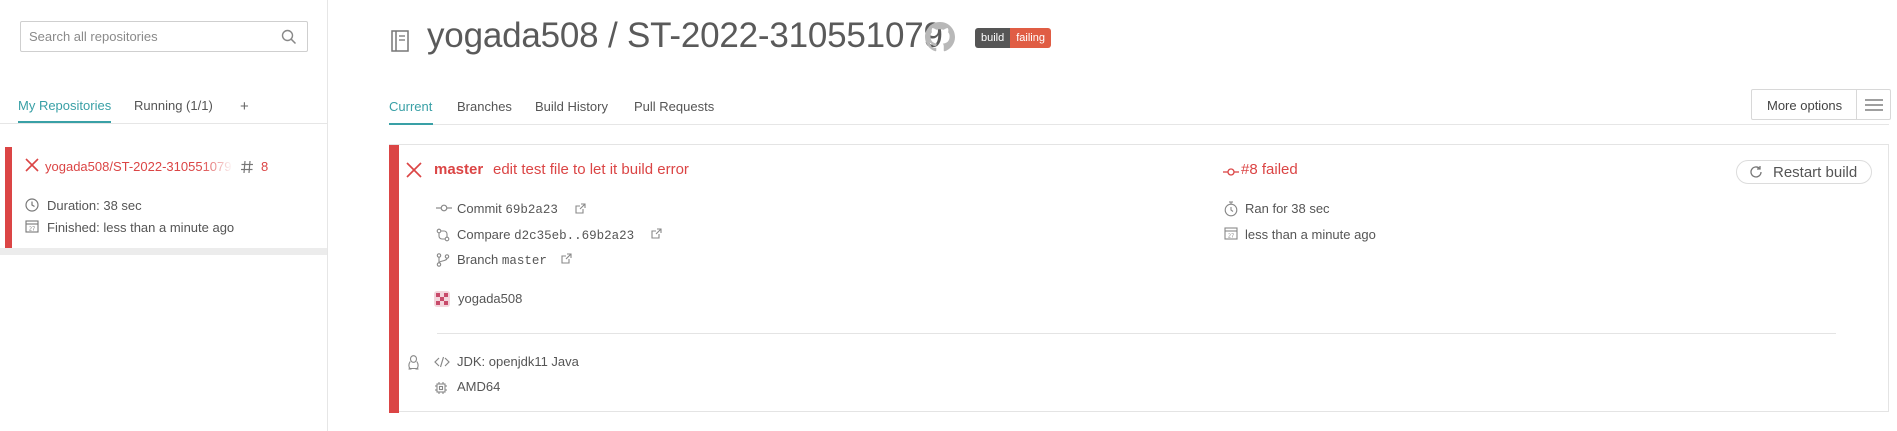 The width and height of the screenshot is (1897, 431). Describe the element at coordinates (264, 166) in the screenshot. I see `build-number-link: 8` at that location.